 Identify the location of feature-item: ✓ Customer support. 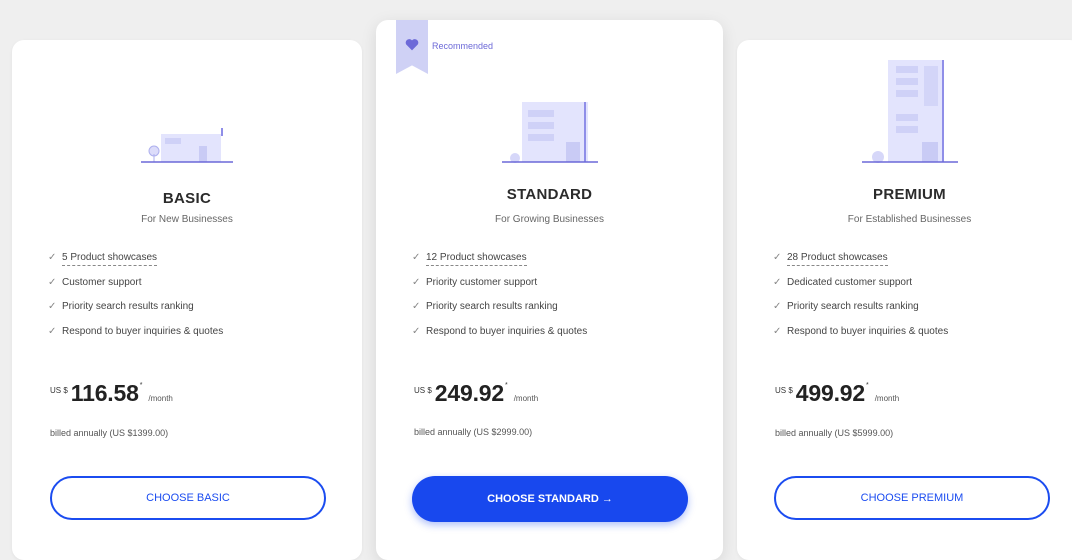
(135, 288).